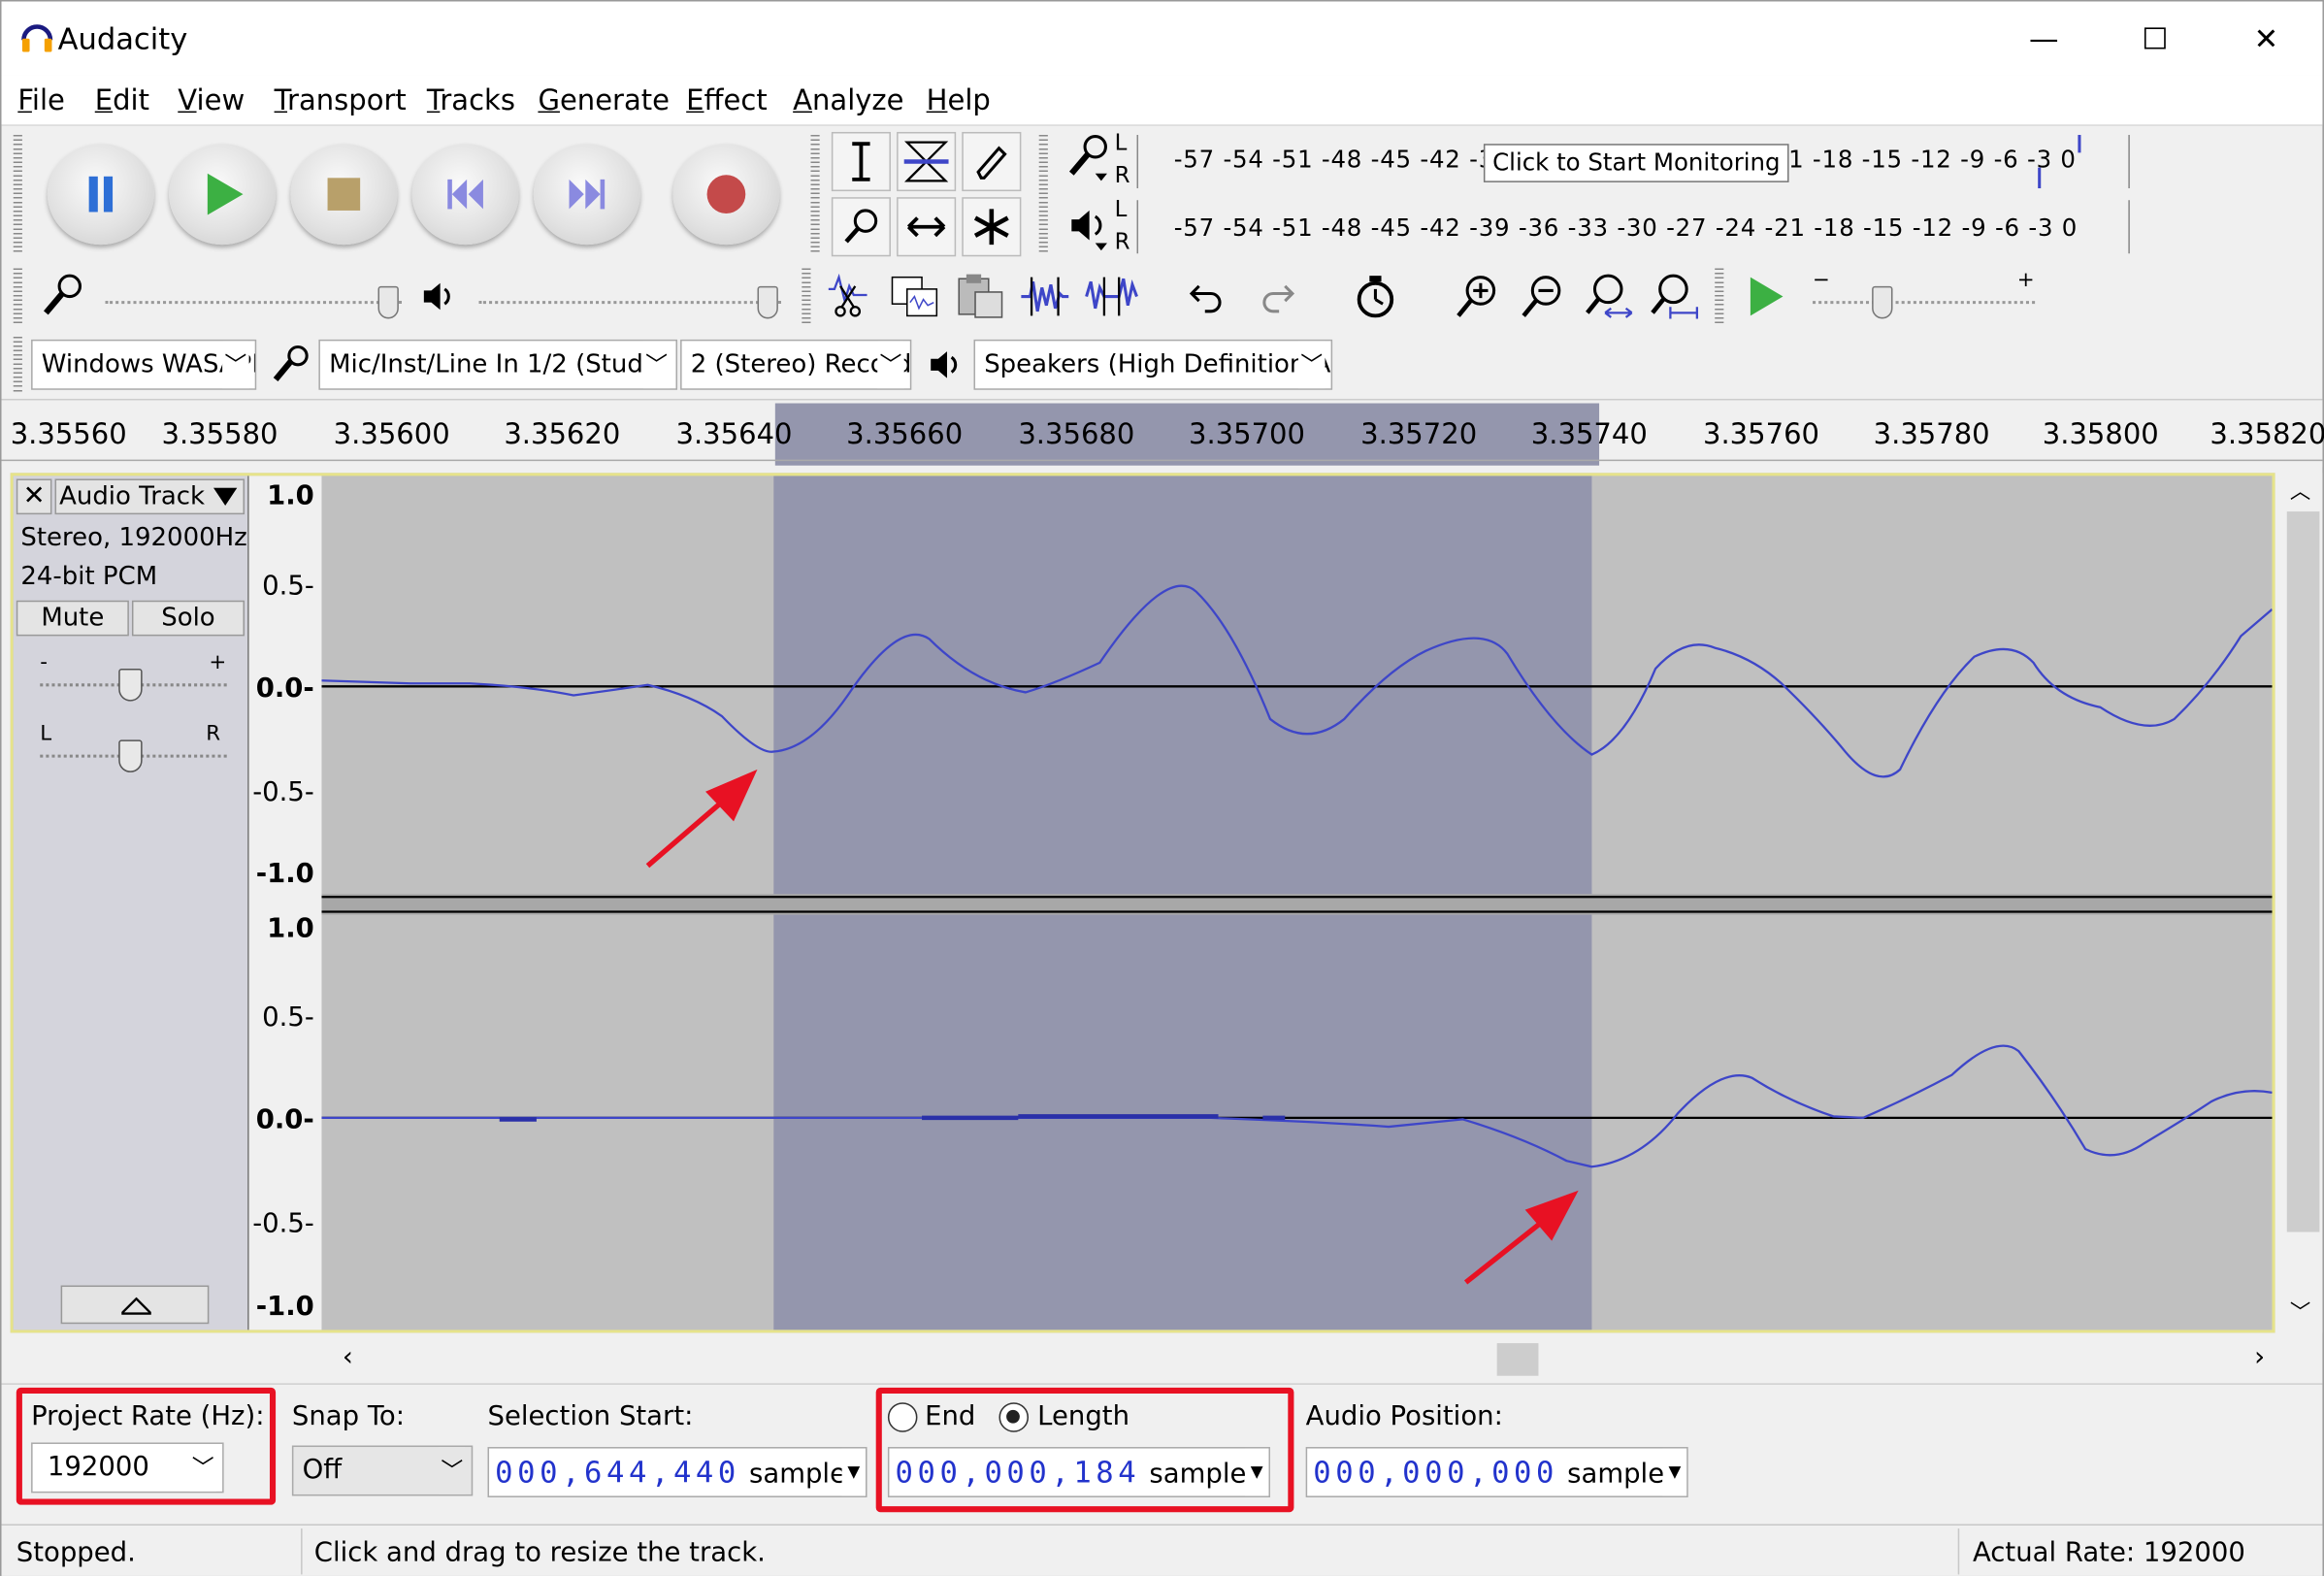 This screenshot has height=1576, width=2324. What do you see at coordinates (1542, 301) in the screenshot?
I see `zoom-out-icon` at bounding box center [1542, 301].